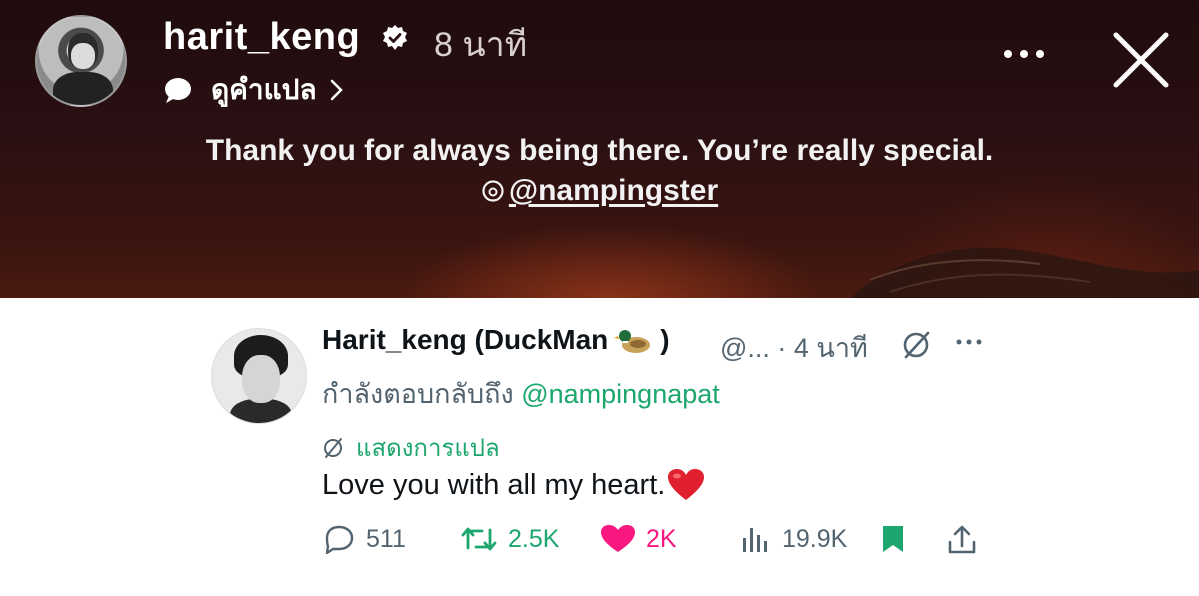  I want to click on share-button, so click(967, 540).